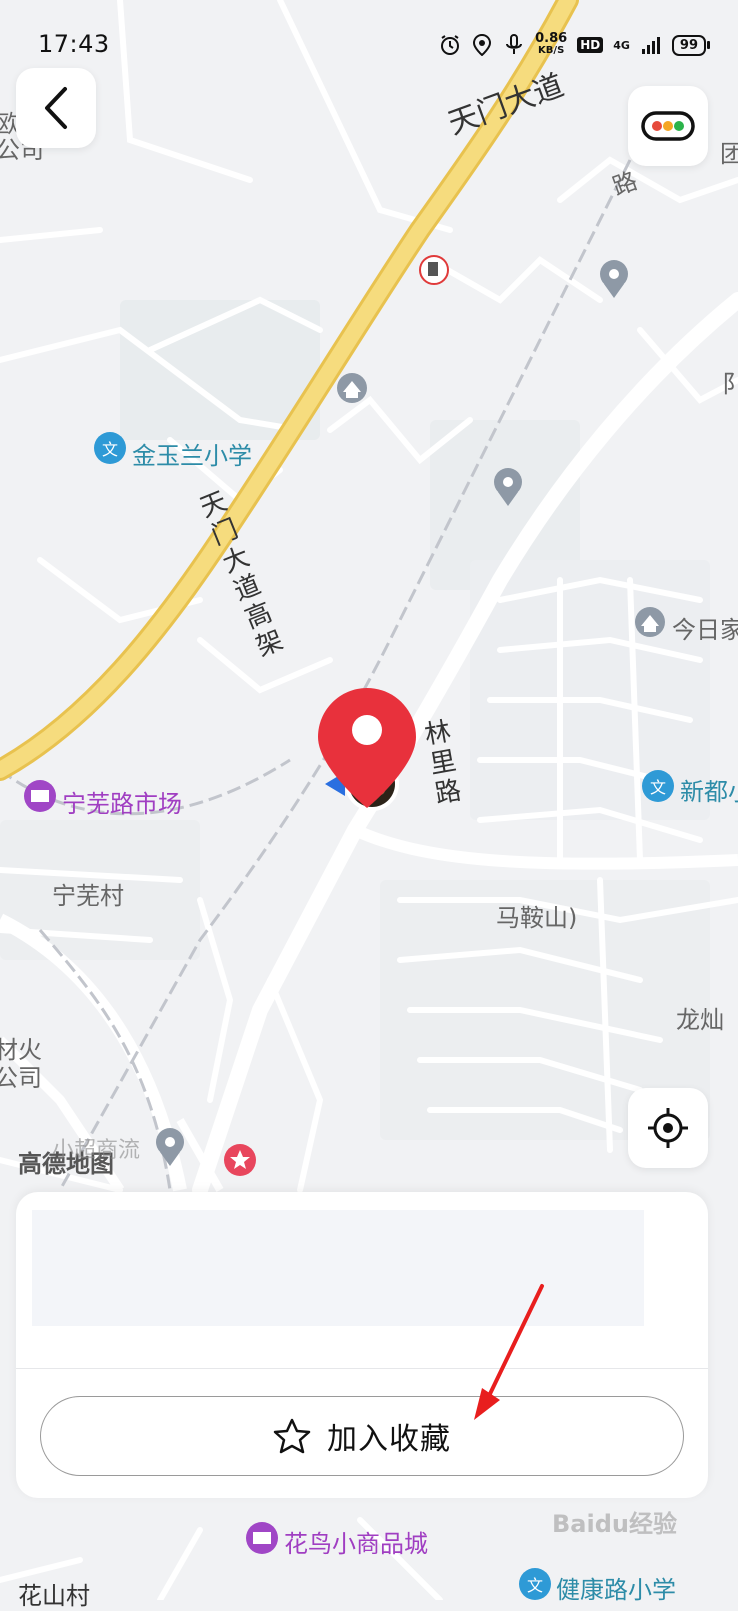  Describe the element at coordinates (509, 1352) in the screenshot. I see `annotation-arrow` at that location.